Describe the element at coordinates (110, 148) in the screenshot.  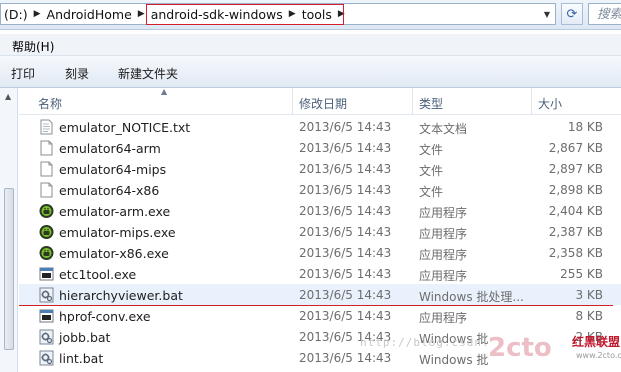
I see `file-name: emulator64-arm` at that location.